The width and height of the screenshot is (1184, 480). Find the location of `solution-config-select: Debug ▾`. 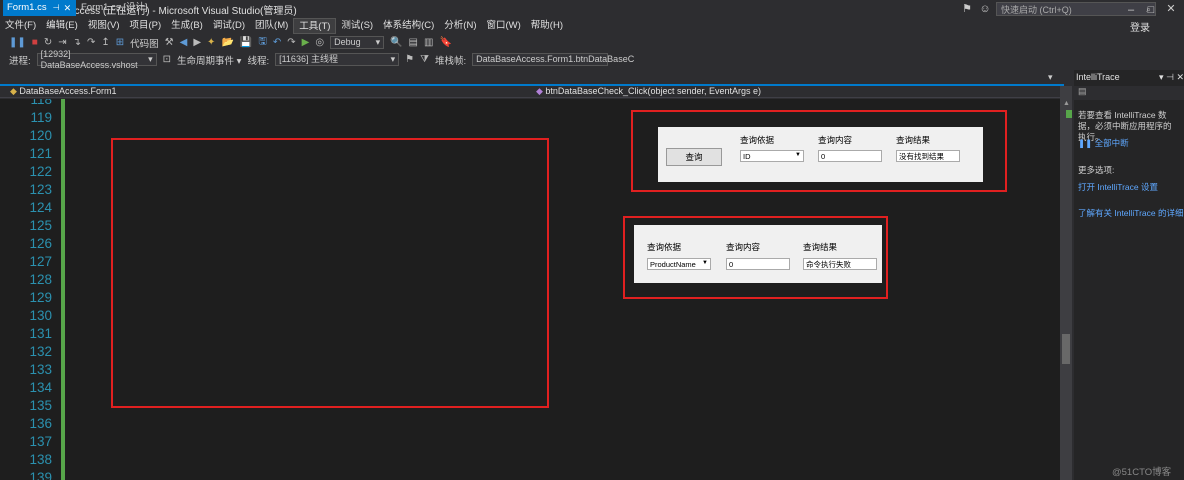

solution-config-select: Debug ▾ is located at coordinates (357, 42).